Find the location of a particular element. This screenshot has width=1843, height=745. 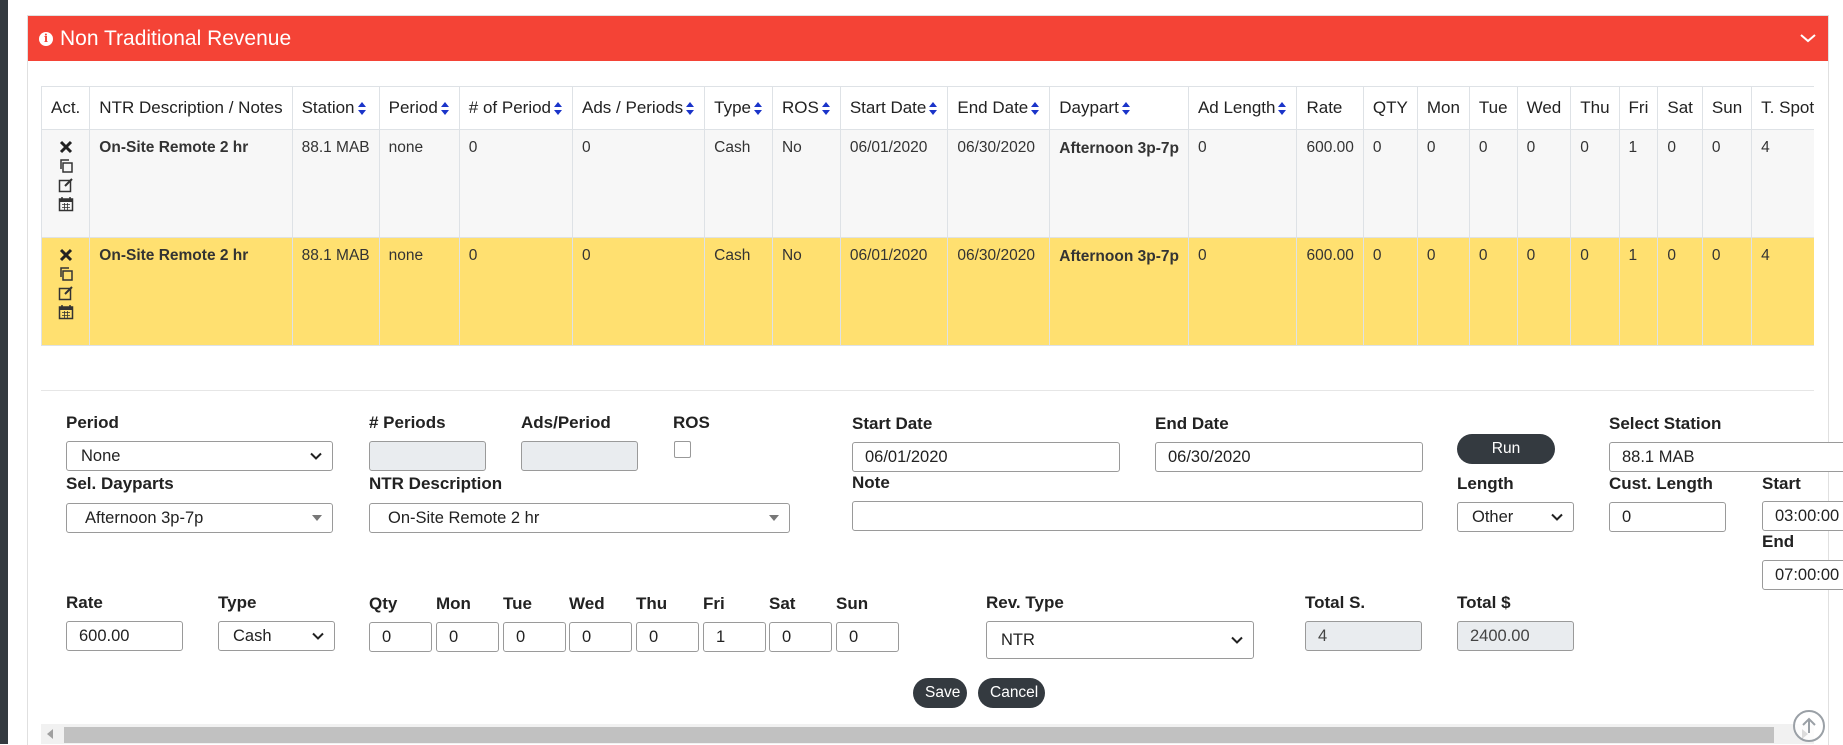

ros-checkbox is located at coordinates (682, 449).